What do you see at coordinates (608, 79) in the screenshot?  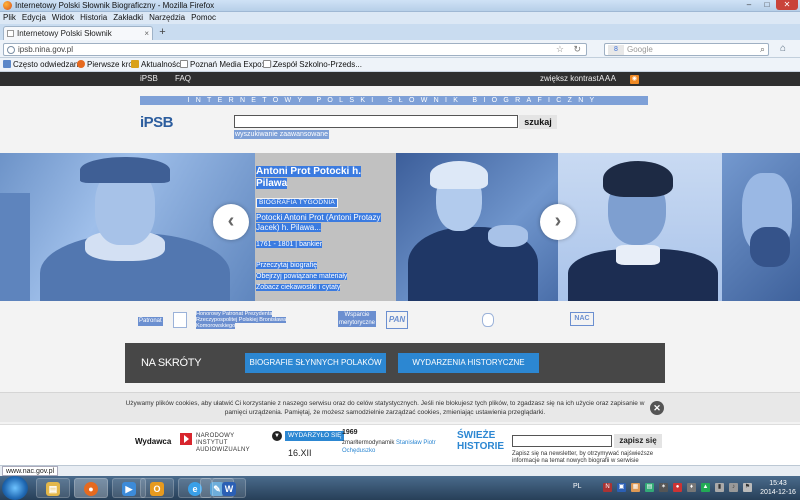 I see `font-size-switcher: AAA` at bounding box center [608, 79].